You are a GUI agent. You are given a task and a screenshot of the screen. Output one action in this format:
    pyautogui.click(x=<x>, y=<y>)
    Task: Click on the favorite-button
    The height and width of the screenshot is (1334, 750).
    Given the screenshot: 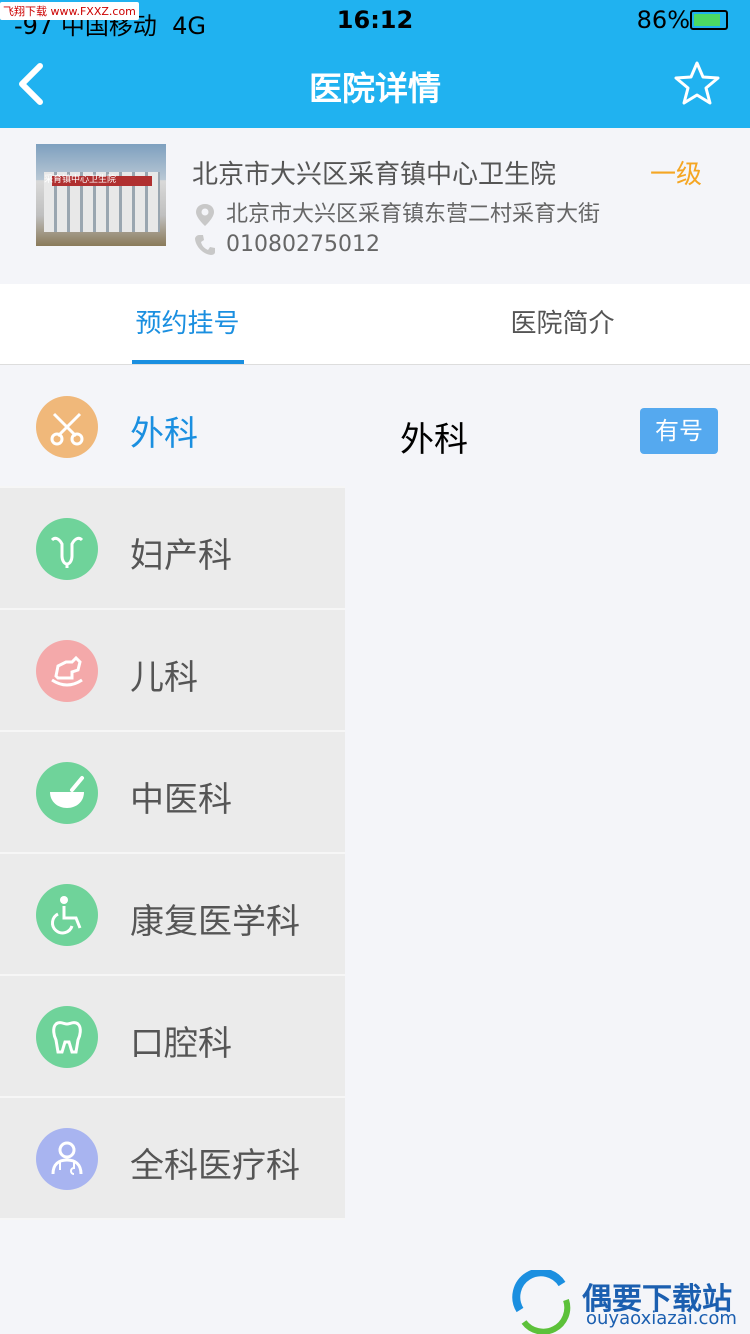 What is the action you would take?
    pyautogui.click(x=697, y=83)
    